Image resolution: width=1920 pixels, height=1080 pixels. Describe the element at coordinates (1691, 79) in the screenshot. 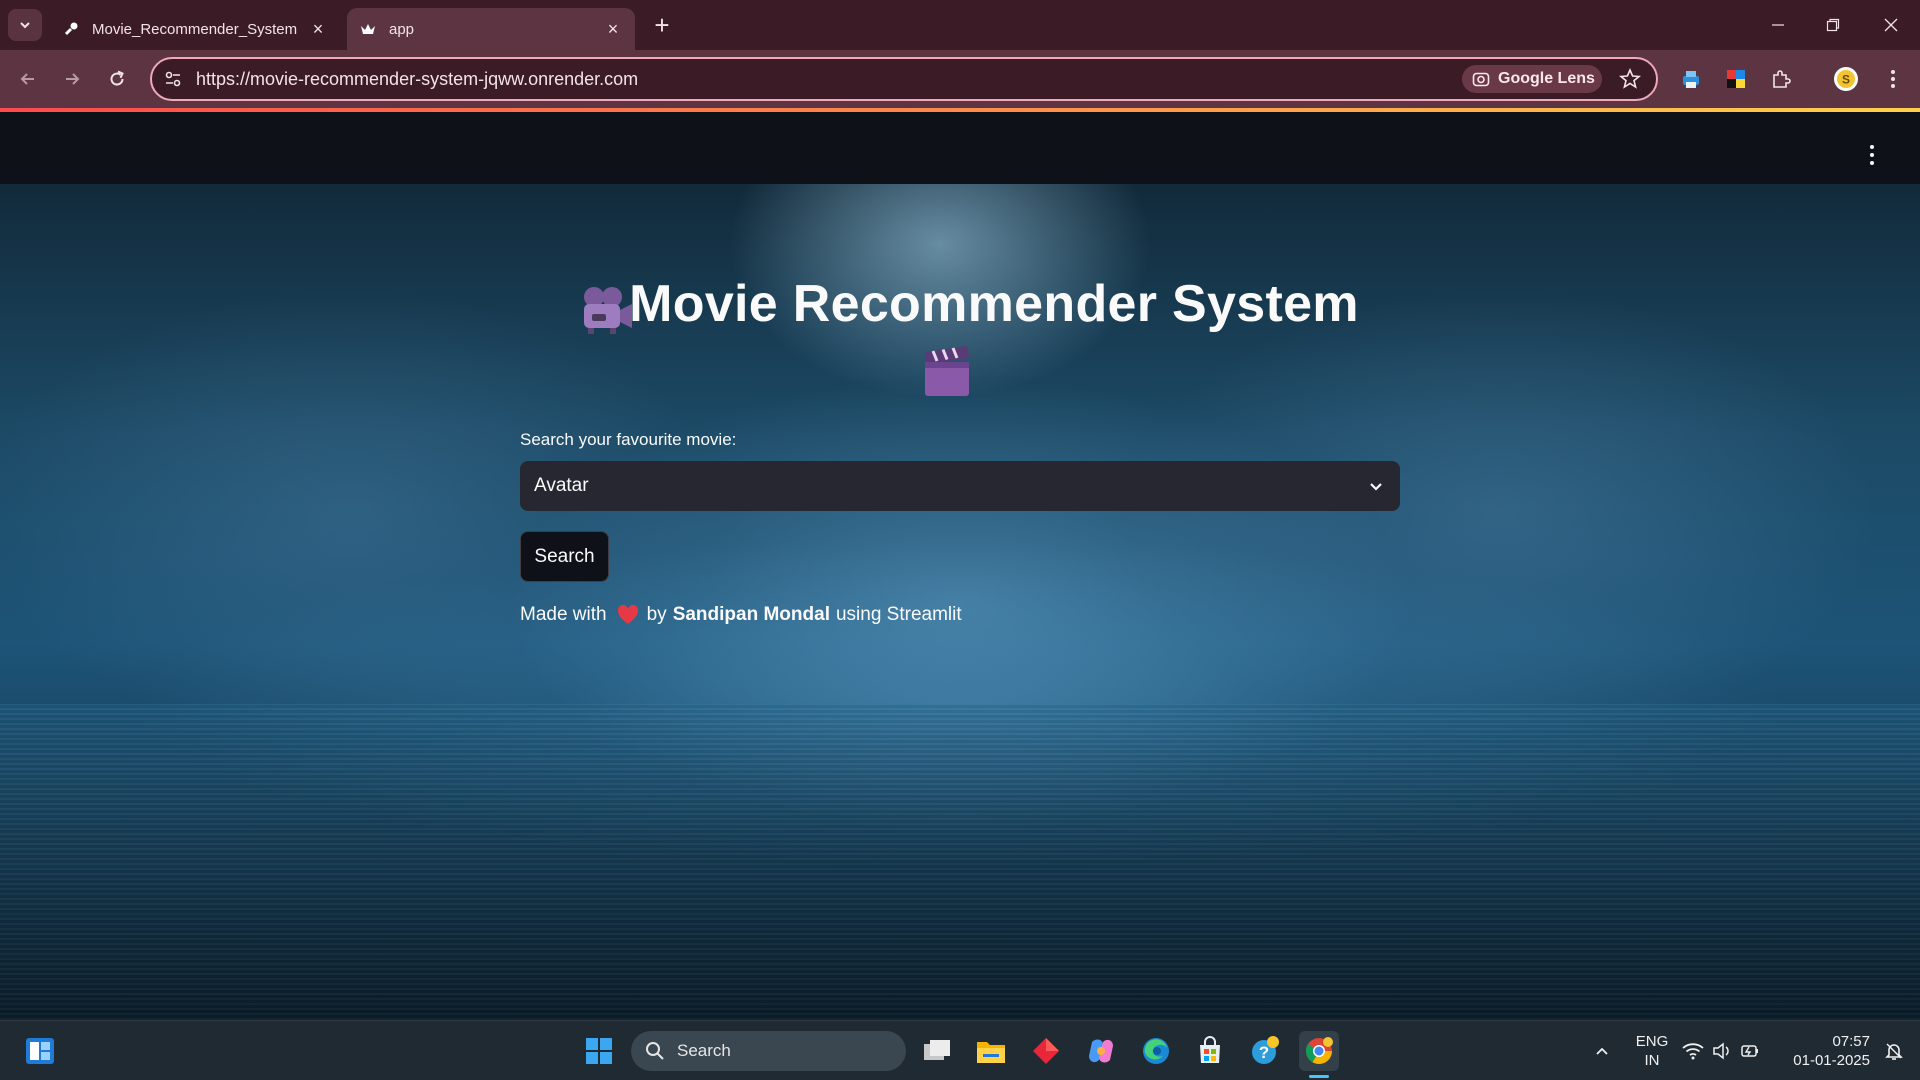

I see `extension-printer-icon` at that location.